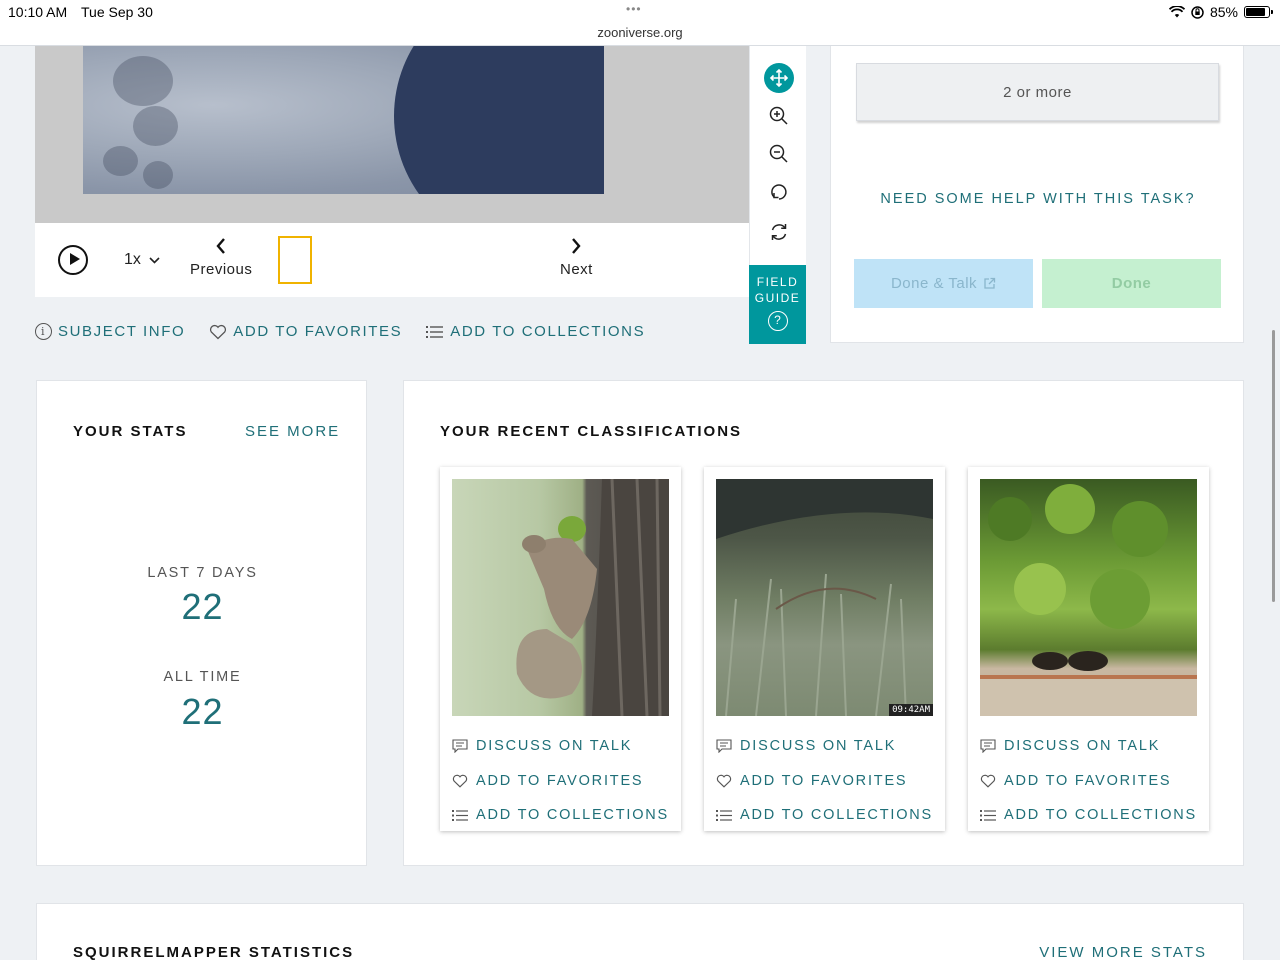 The height and width of the screenshot is (960, 1280). I want to click on rotate-button, so click(779, 192).